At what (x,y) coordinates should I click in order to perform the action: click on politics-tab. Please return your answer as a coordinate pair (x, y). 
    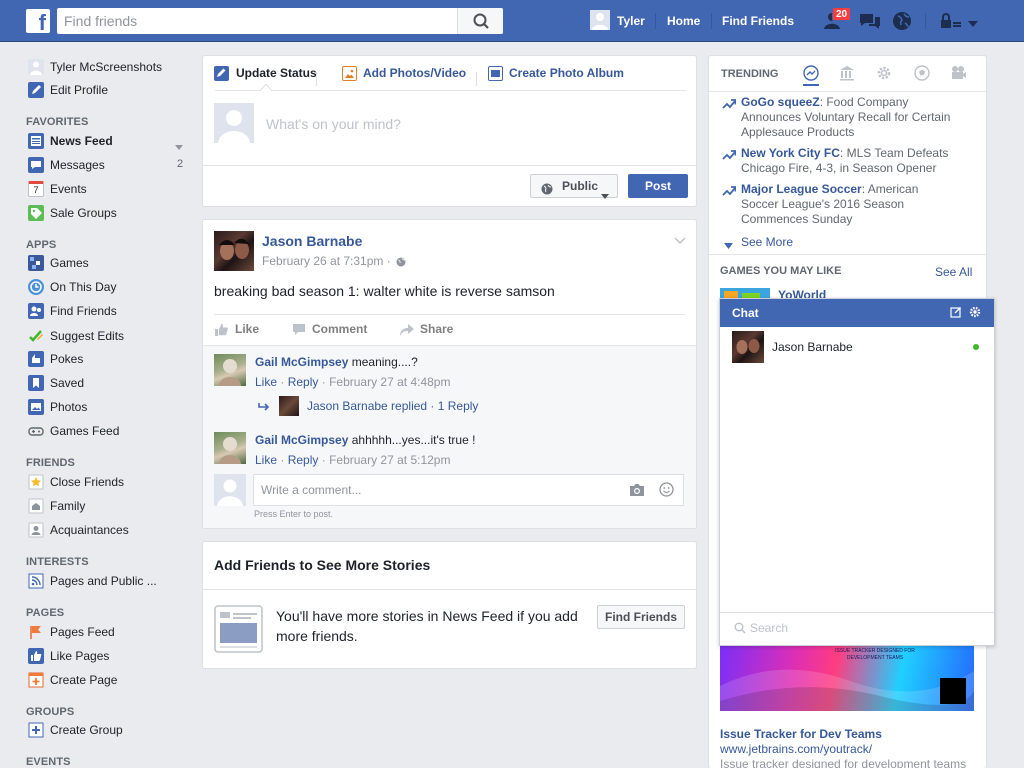
    Looking at the image, I should click on (847, 73).